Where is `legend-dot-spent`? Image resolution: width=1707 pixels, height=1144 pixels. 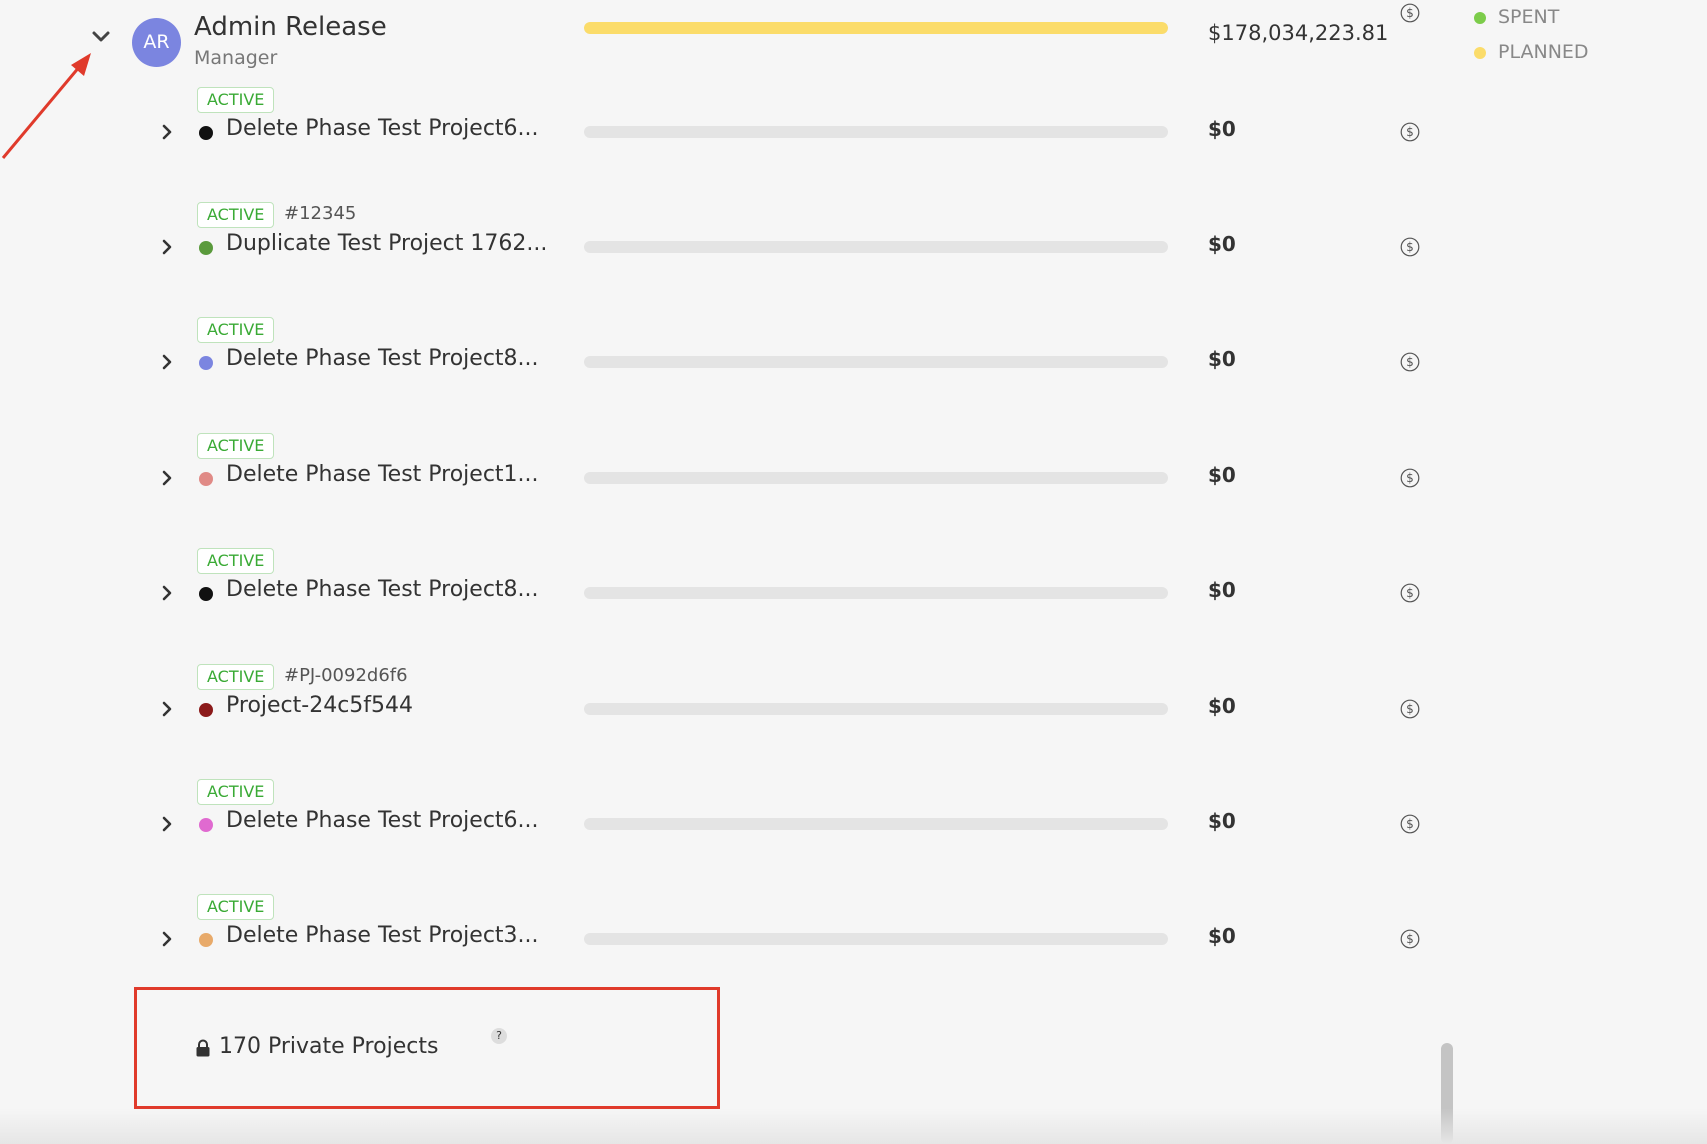 legend-dot-spent is located at coordinates (1480, 18).